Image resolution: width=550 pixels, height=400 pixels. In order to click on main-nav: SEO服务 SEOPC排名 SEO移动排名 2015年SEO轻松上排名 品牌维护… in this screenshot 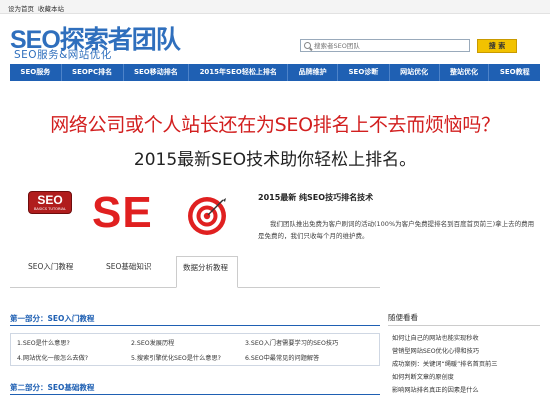, I will do `click(275, 72)`.